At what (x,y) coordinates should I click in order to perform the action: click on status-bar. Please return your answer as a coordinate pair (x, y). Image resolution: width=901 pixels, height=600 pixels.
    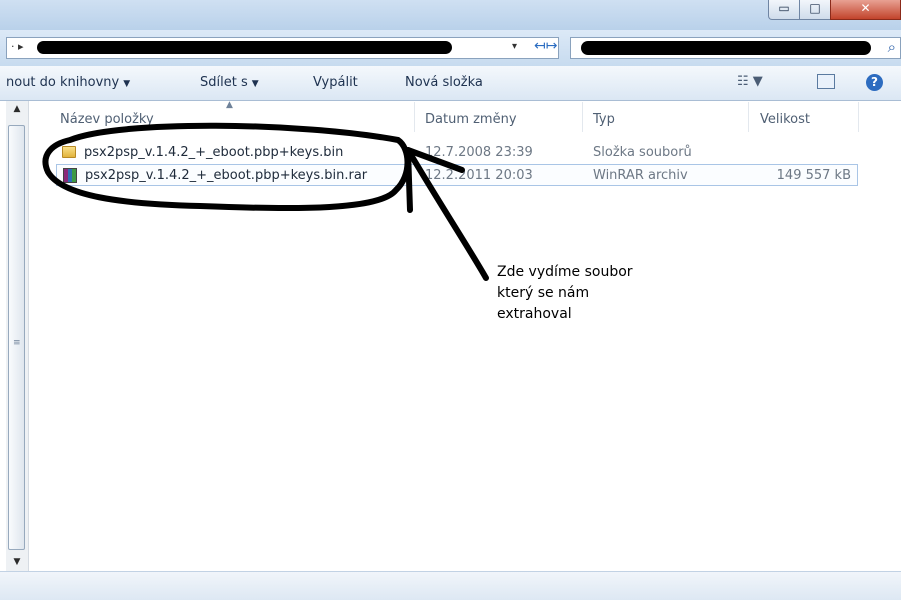
    Looking at the image, I should click on (450, 585).